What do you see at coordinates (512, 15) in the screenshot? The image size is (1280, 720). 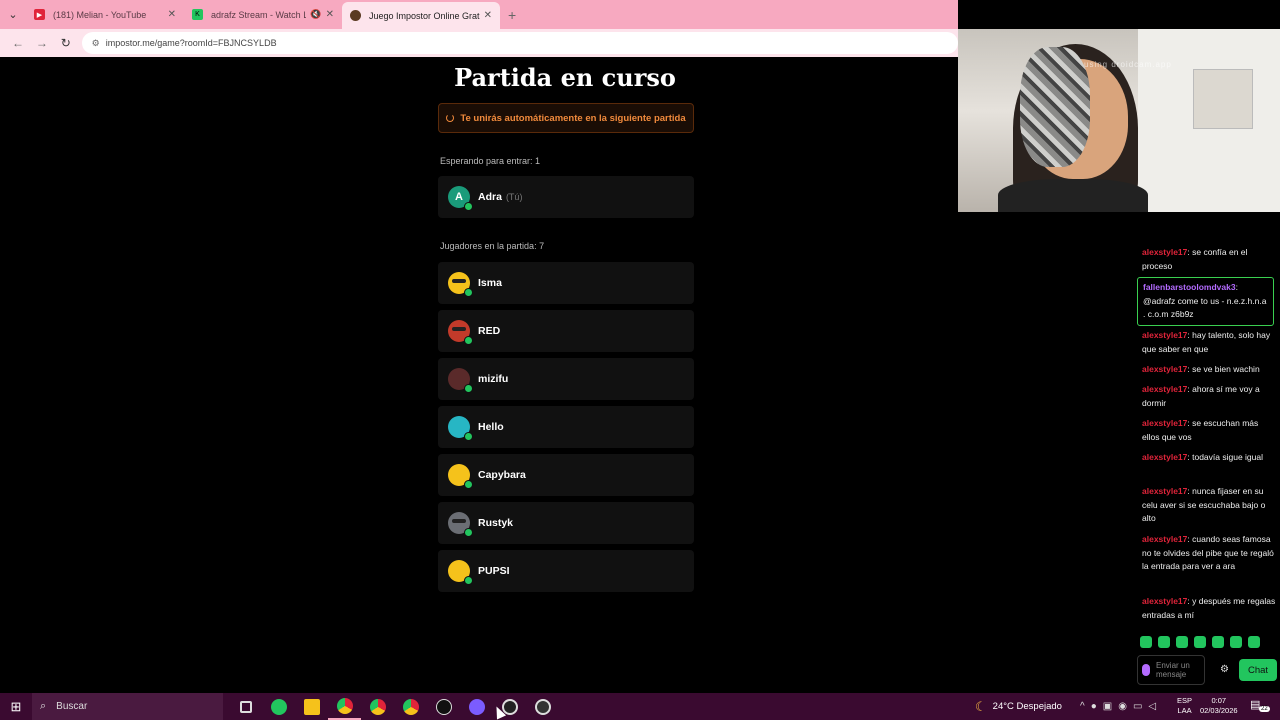 I see `new-tab-icon: +` at bounding box center [512, 15].